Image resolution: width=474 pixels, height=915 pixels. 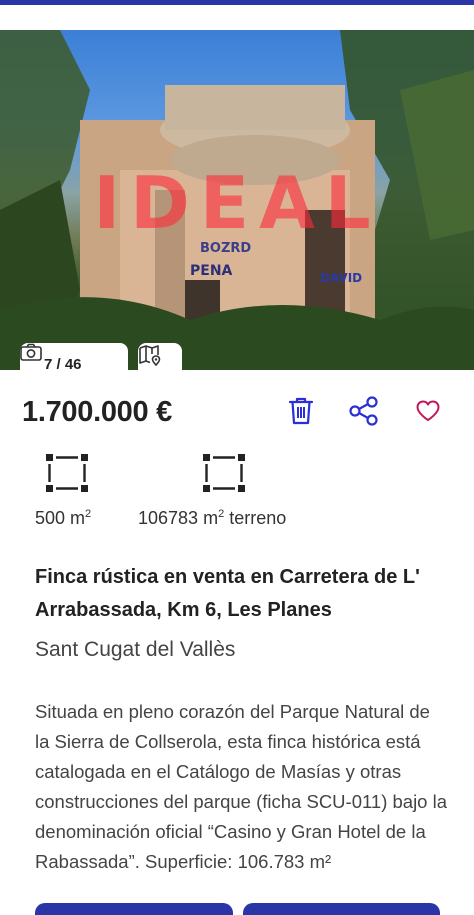 I want to click on top-spacer, so click(x=237, y=17).